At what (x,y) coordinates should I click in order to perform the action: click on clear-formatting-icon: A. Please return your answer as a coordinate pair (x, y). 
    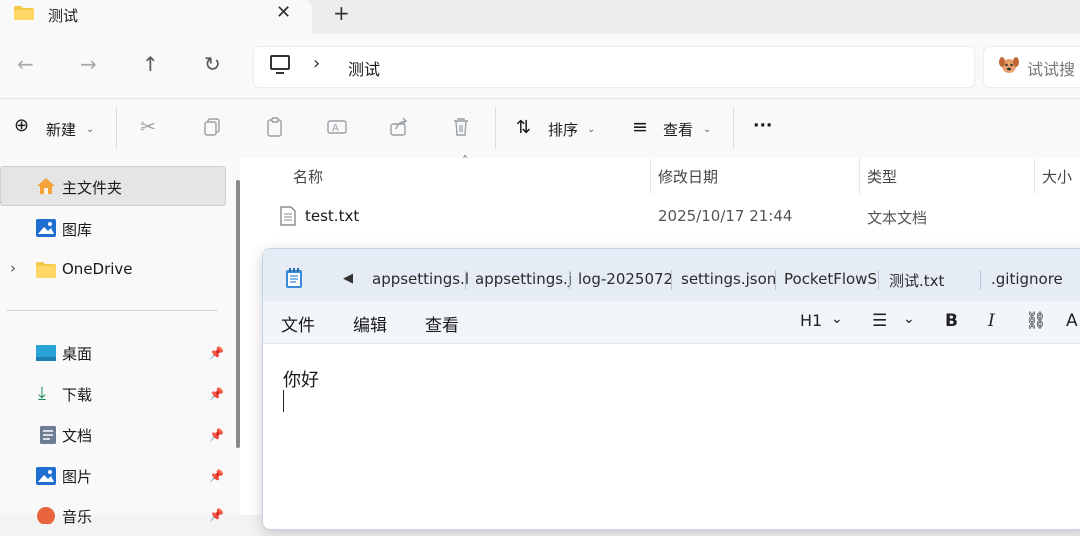
    Looking at the image, I should click on (1072, 321).